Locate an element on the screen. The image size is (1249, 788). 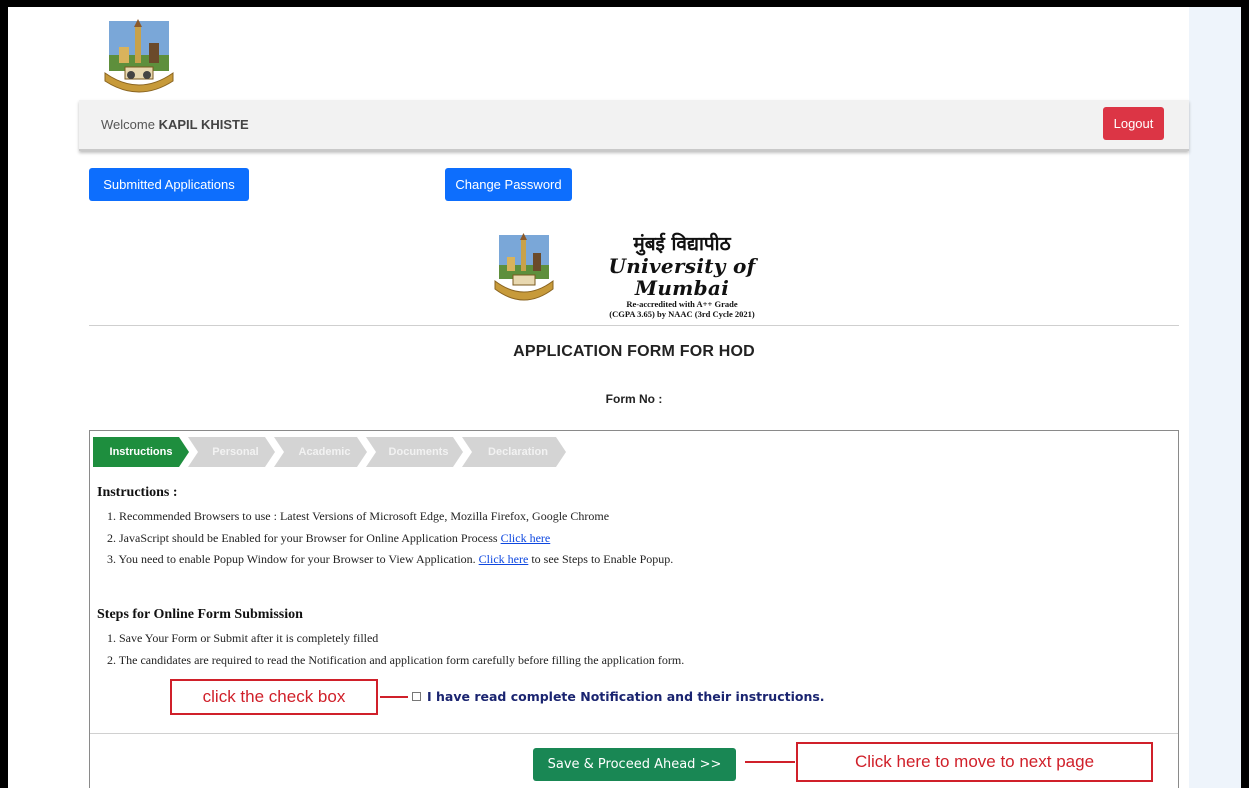
step-personal: Personal is located at coordinates (231, 452).